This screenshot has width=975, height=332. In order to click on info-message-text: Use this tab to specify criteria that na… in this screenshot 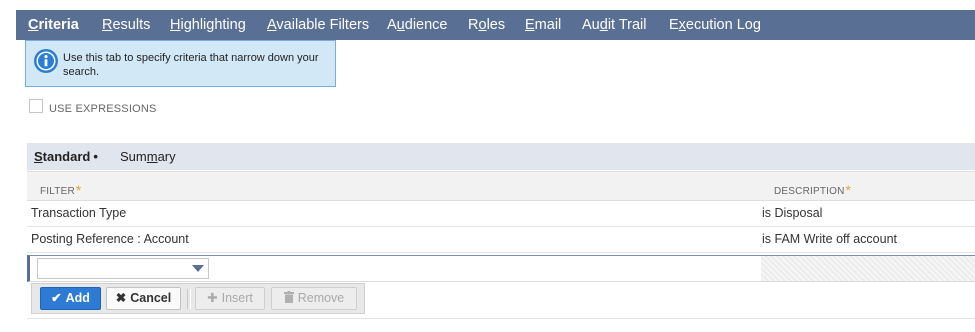, I will do `click(191, 65)`.